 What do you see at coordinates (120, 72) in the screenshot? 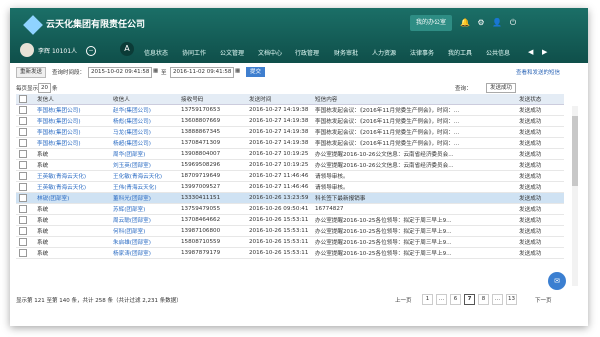
I see `start-date-field: 2015-10-02 09:41:58` at bounding box center [120, 72].